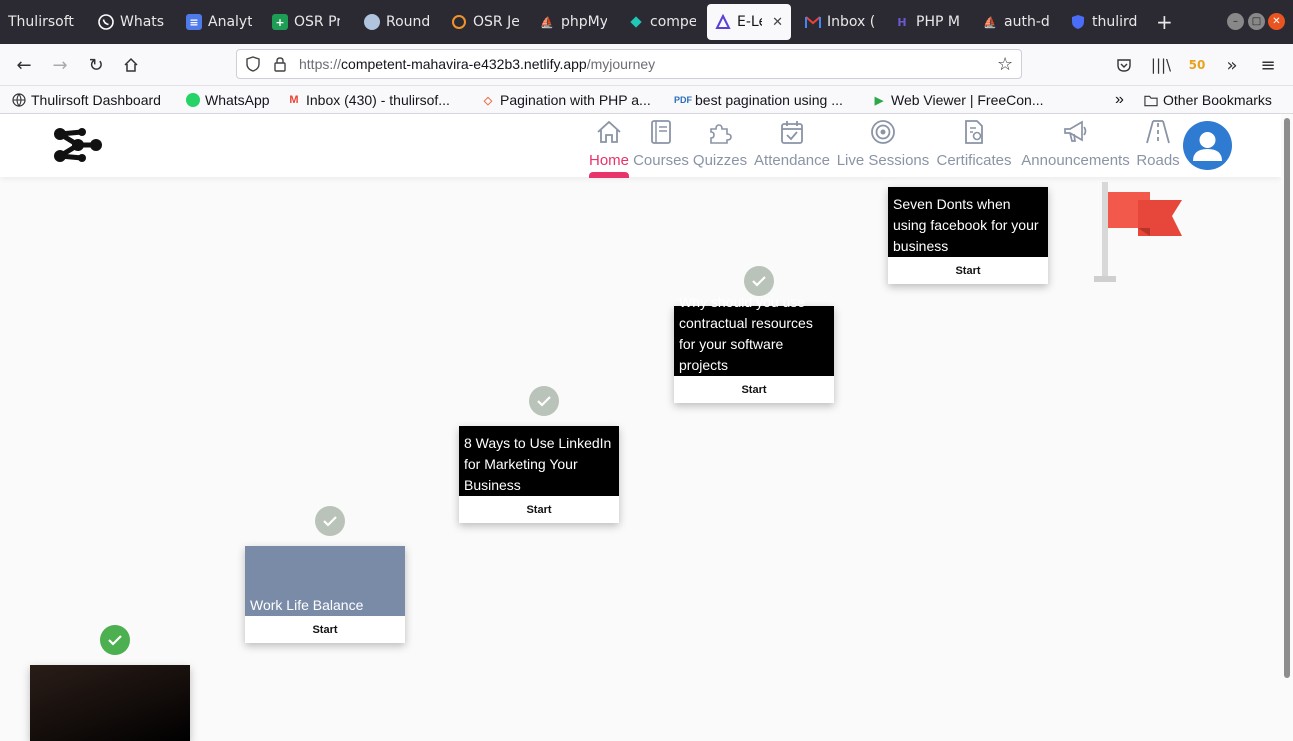  Describe the element at coordinates (96, 100) in the screenshot. I see `bookmark-label: Thulirsoft Dashboard` at that location.